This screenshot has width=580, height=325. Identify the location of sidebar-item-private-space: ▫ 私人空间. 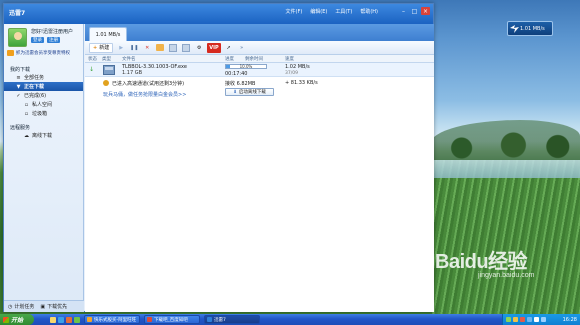
(43, 104).